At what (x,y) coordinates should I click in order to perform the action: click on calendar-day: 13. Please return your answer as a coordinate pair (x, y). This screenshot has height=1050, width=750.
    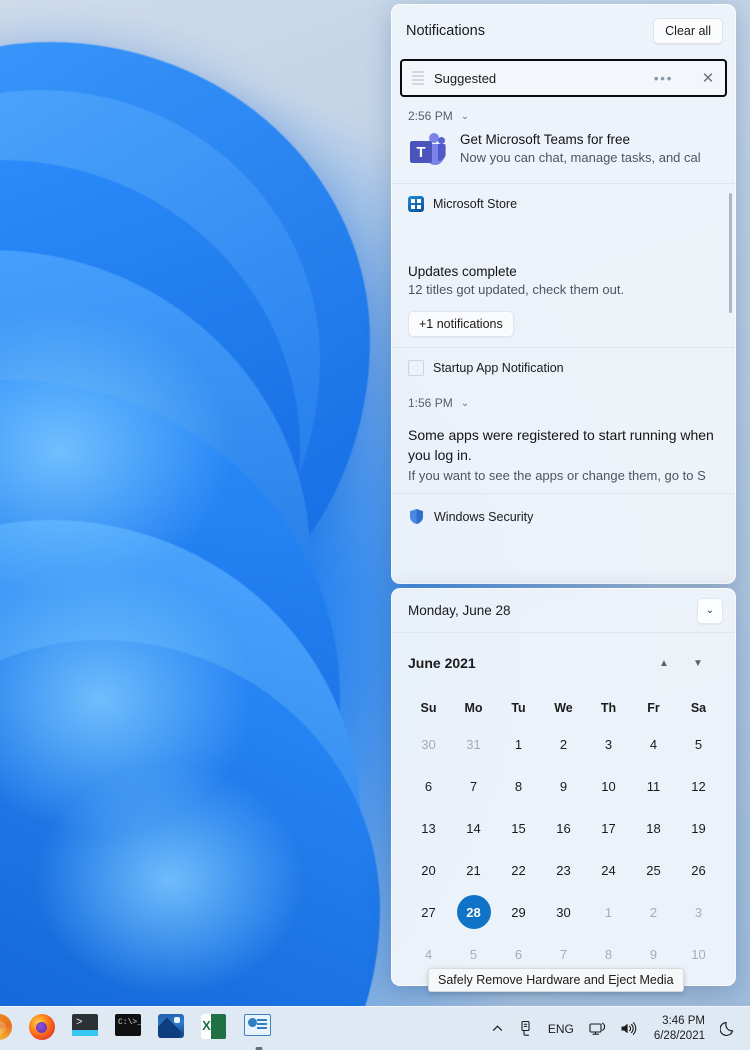
    Looking at the image, I should click on (428, 828).